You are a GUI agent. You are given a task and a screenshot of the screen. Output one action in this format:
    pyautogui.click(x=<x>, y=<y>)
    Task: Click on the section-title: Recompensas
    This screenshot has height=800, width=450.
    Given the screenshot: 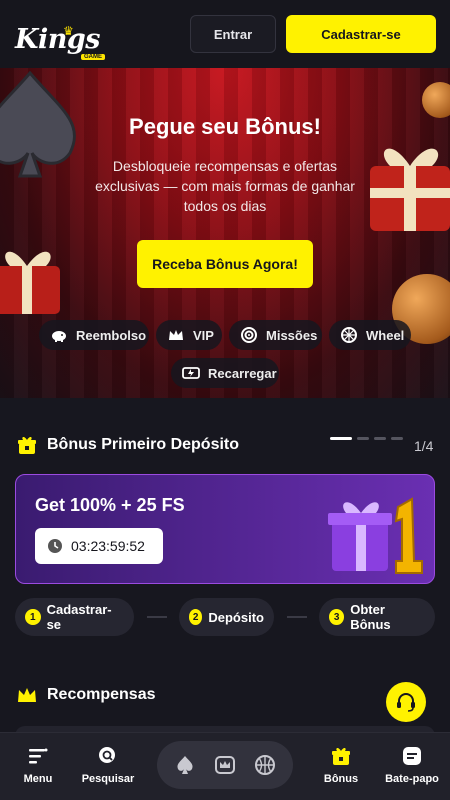 What is the action you would take?
    pyautogui.click(x=101, y=694)
    